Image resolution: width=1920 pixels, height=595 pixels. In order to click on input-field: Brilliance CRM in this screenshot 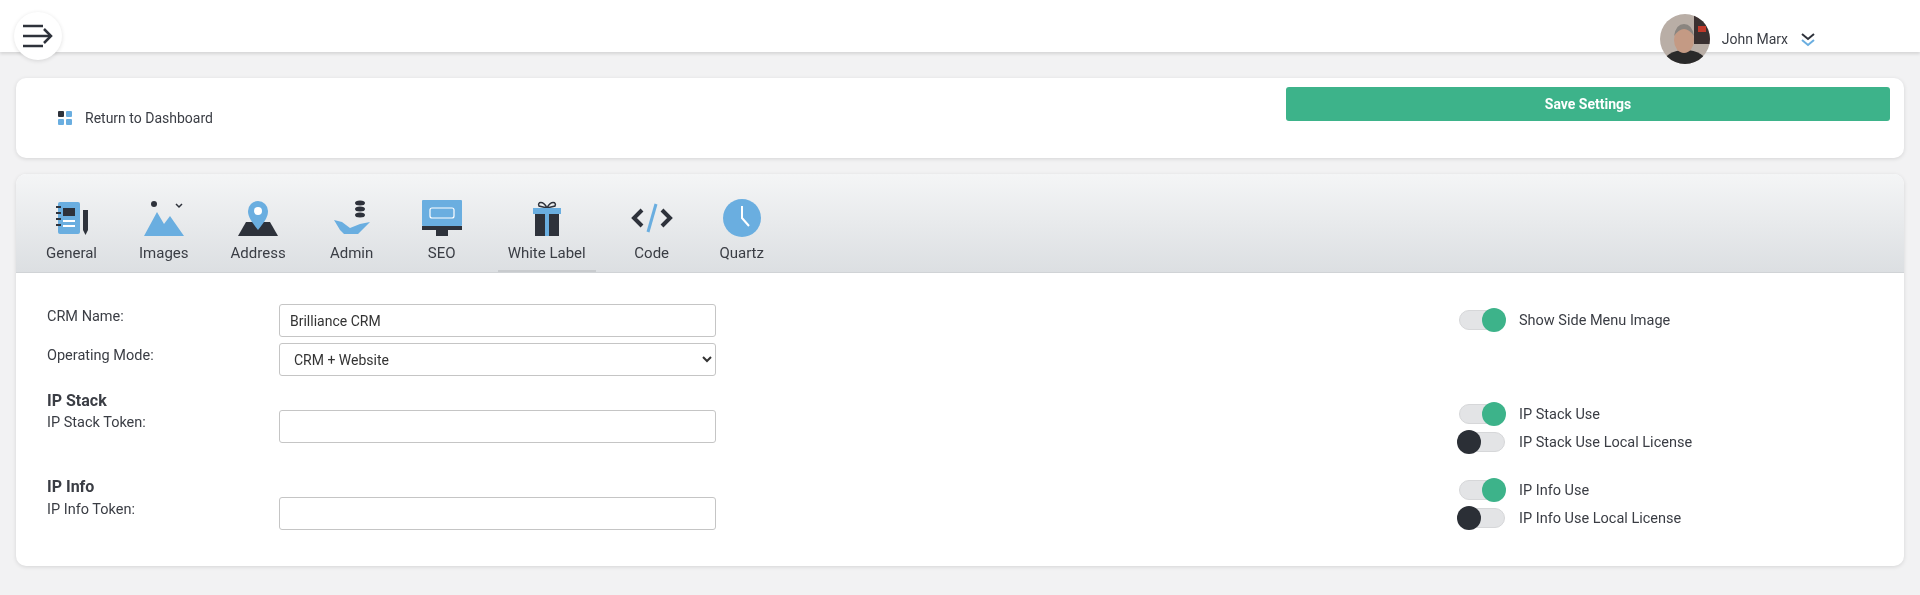, I will do `click(497, 320)`.